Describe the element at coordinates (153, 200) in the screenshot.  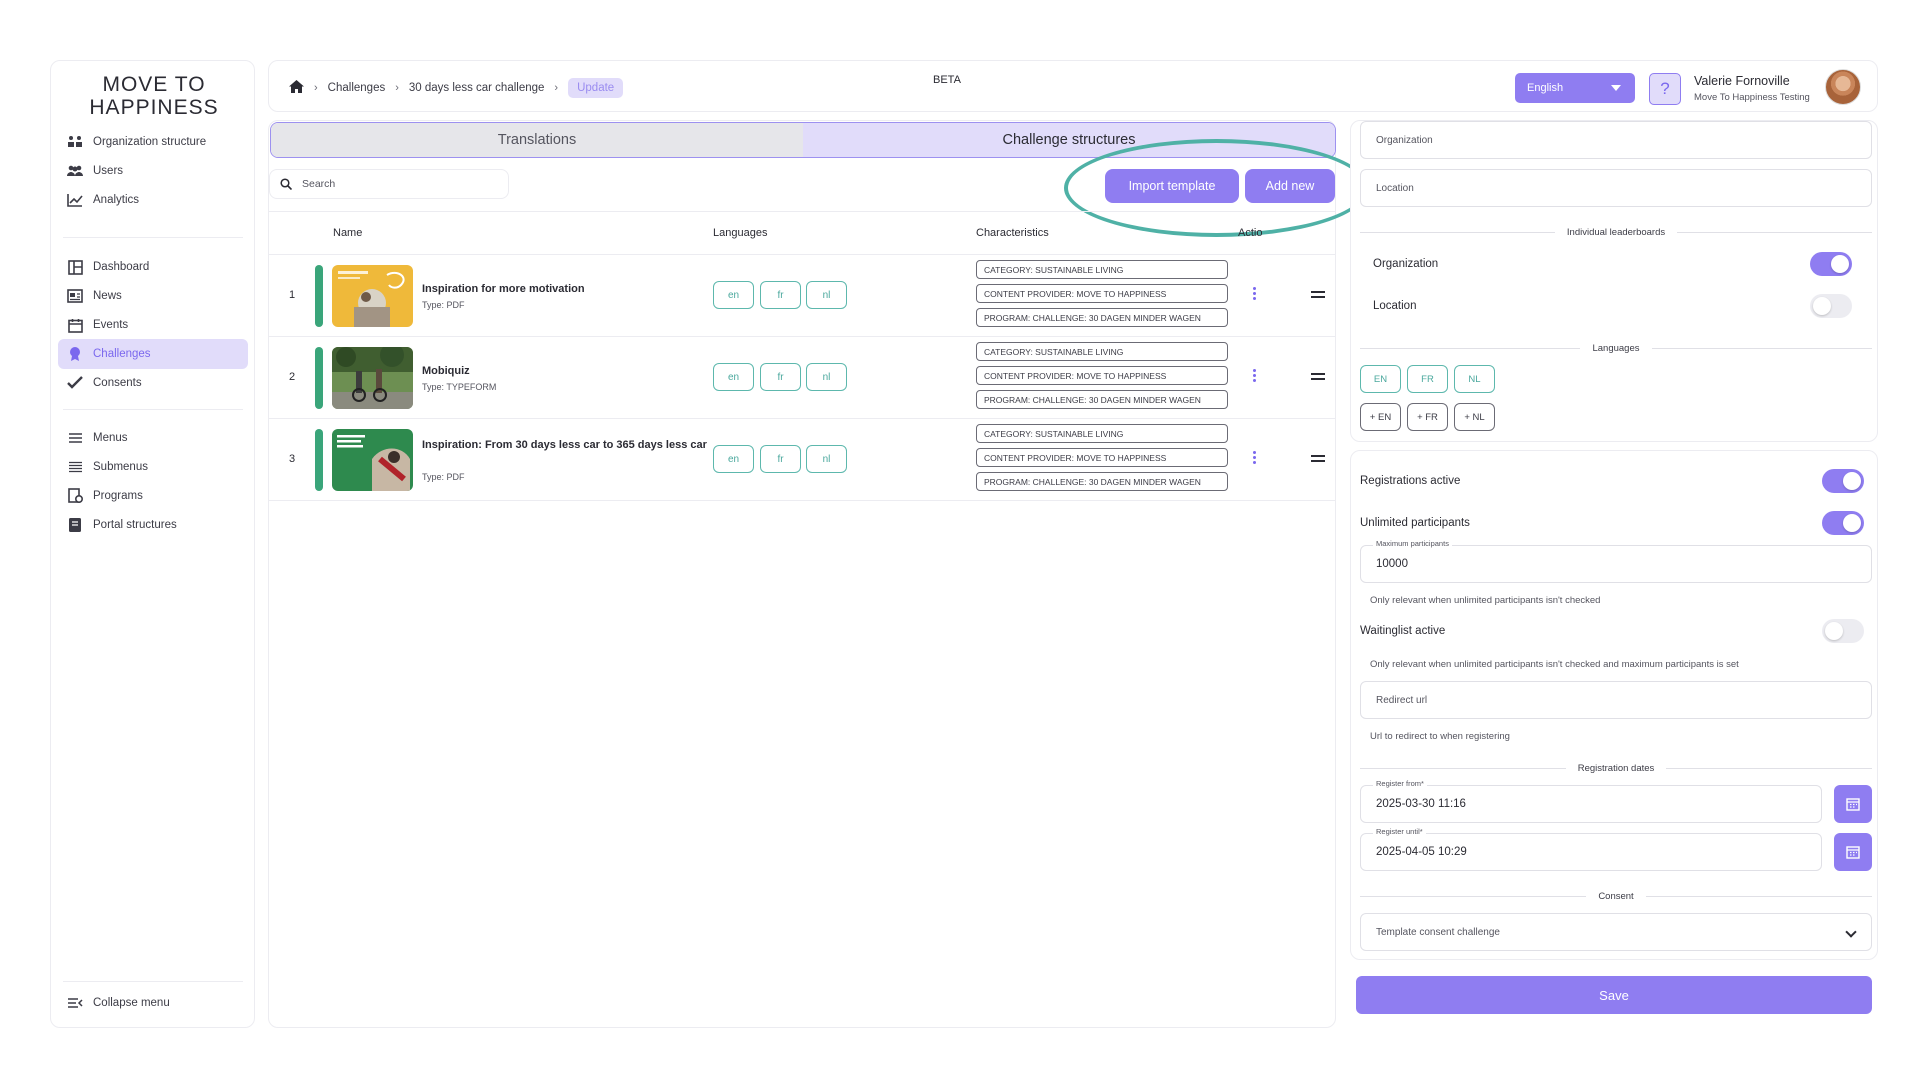
I see `sidebar-item-analytics: Analytics` at that location.